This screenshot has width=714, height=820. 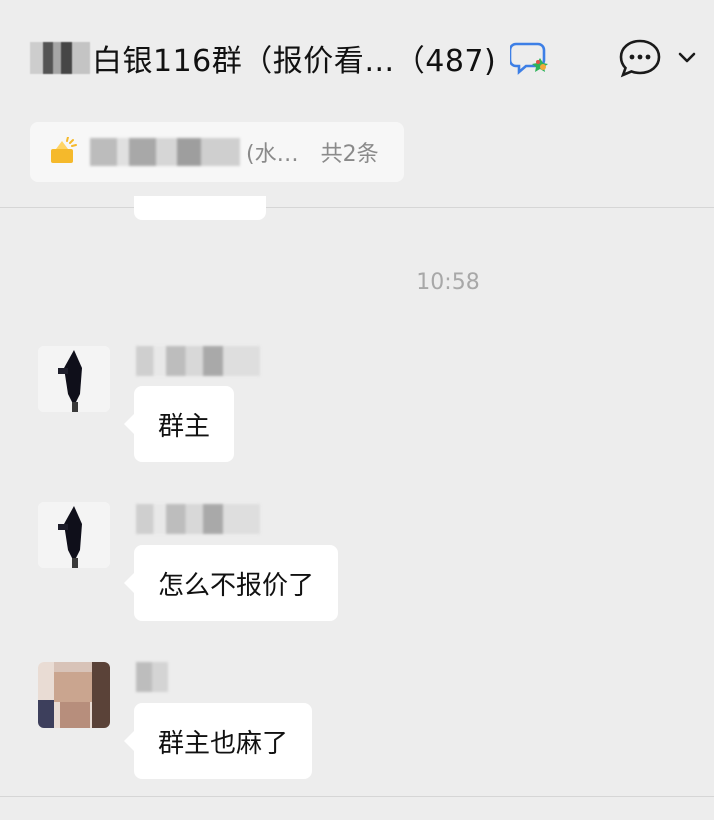 I want to click on chevron-down-icon, so click(x=687, y=57).